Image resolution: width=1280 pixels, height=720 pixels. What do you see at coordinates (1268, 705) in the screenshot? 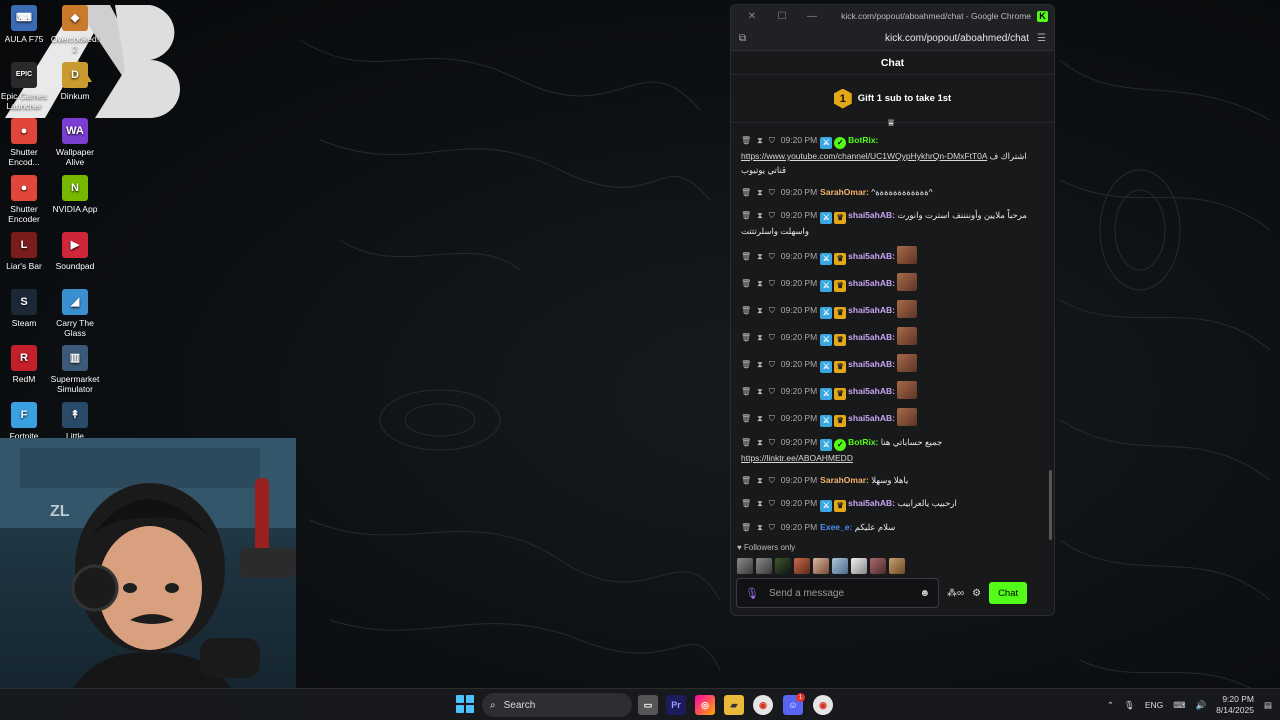
I see `notification-icon: ▤` at bounding box center [1268, 705].